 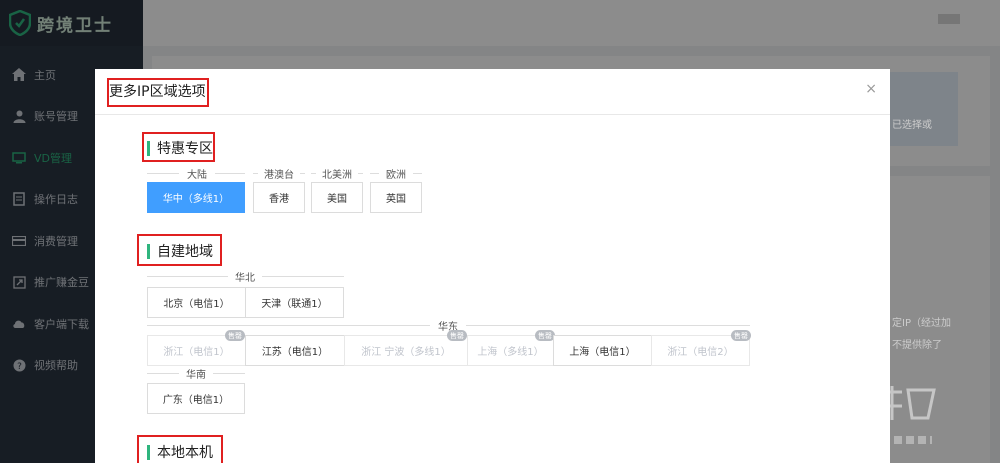 What do you see at coordinates (196, 197) in the screenshot?
I see `region-option: 华中（多线1）` at bounding box center [196, 197].